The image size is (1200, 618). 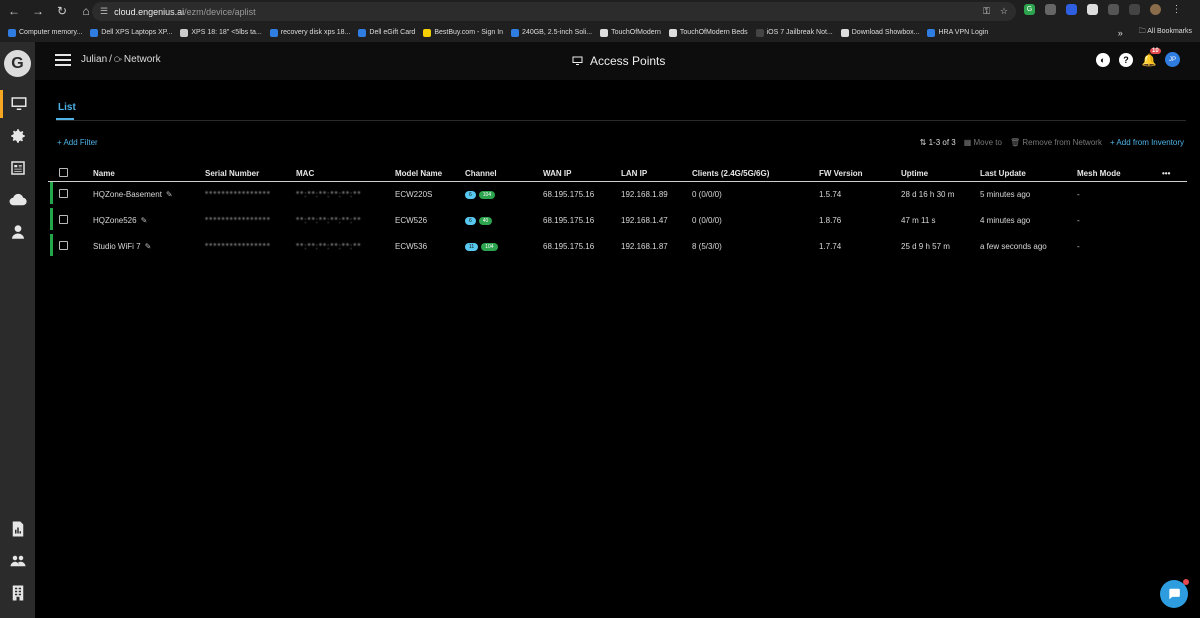 I want to click on device-name: Studio WiFi 7, so click(x=117, y=246).